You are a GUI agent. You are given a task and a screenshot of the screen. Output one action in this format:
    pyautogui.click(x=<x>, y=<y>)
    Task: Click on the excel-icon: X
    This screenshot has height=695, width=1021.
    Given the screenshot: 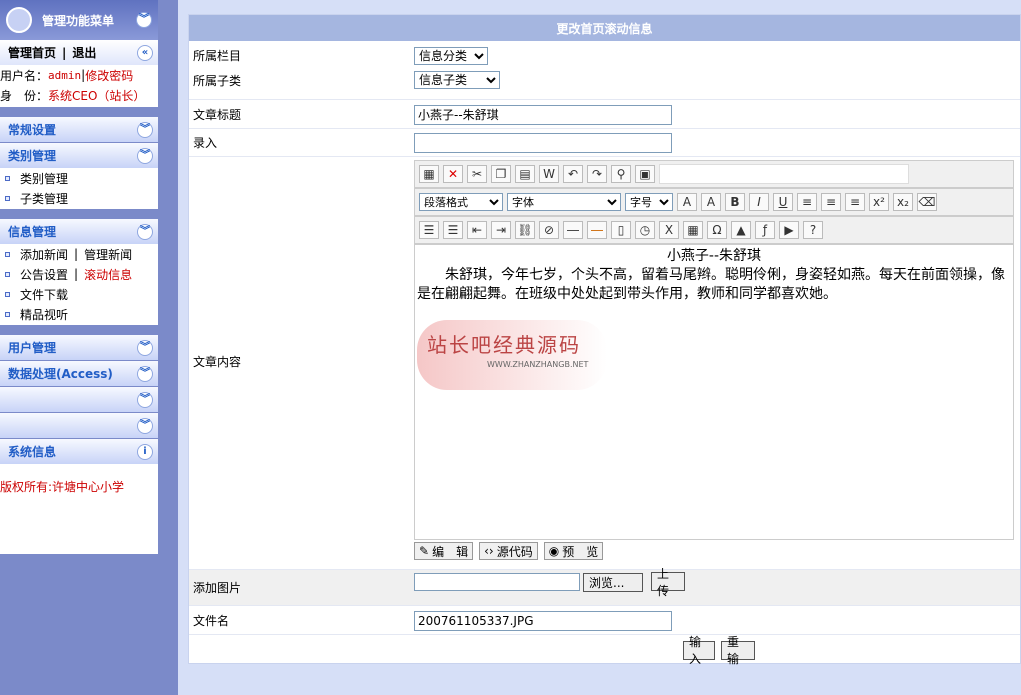 What is the action you would take?
    pyautogui.click(x=669, y=230)
    